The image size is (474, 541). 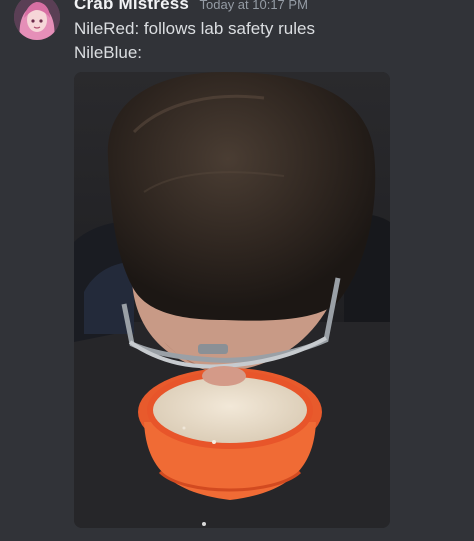 What do you see at coordinates (254, 6) in the screenshot?
I see `message-timestamp: Today at 10:17 PM` at bounding box center [254, 6].